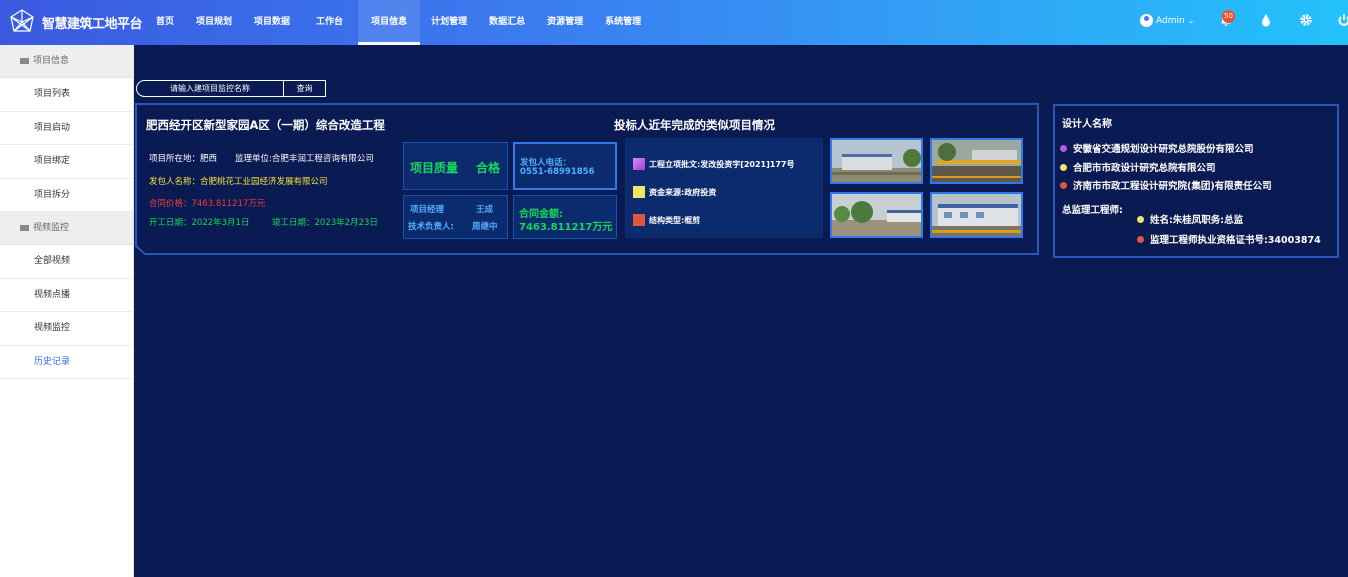 This screenshot has height=577, width=1348. Describe the element at coordinates (1170, 20) in the screenshot. I see `user-name: Admin` at that location.